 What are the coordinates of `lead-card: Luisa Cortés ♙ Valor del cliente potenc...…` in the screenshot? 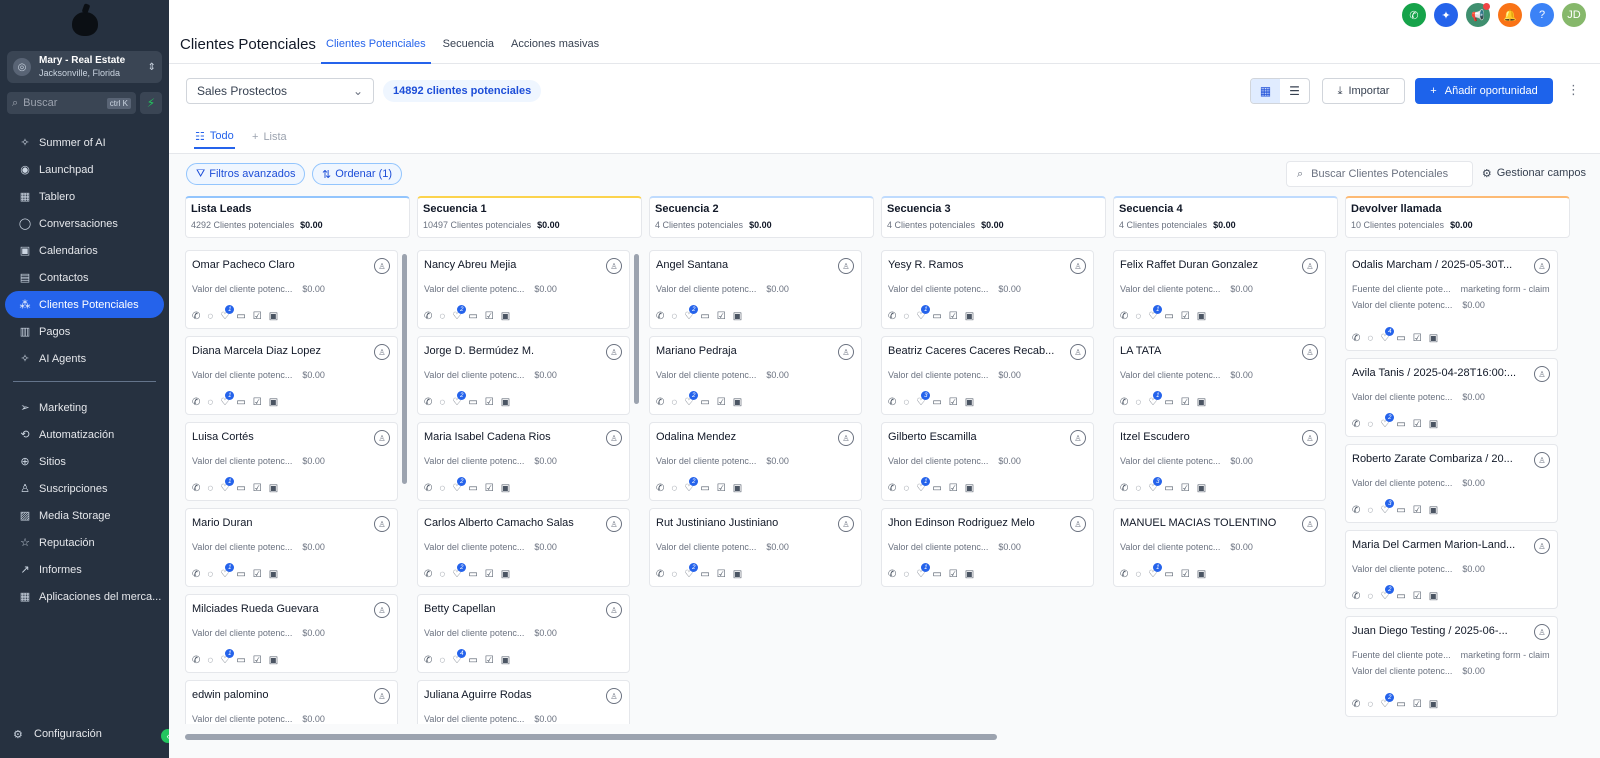 It's located at (291, 461).